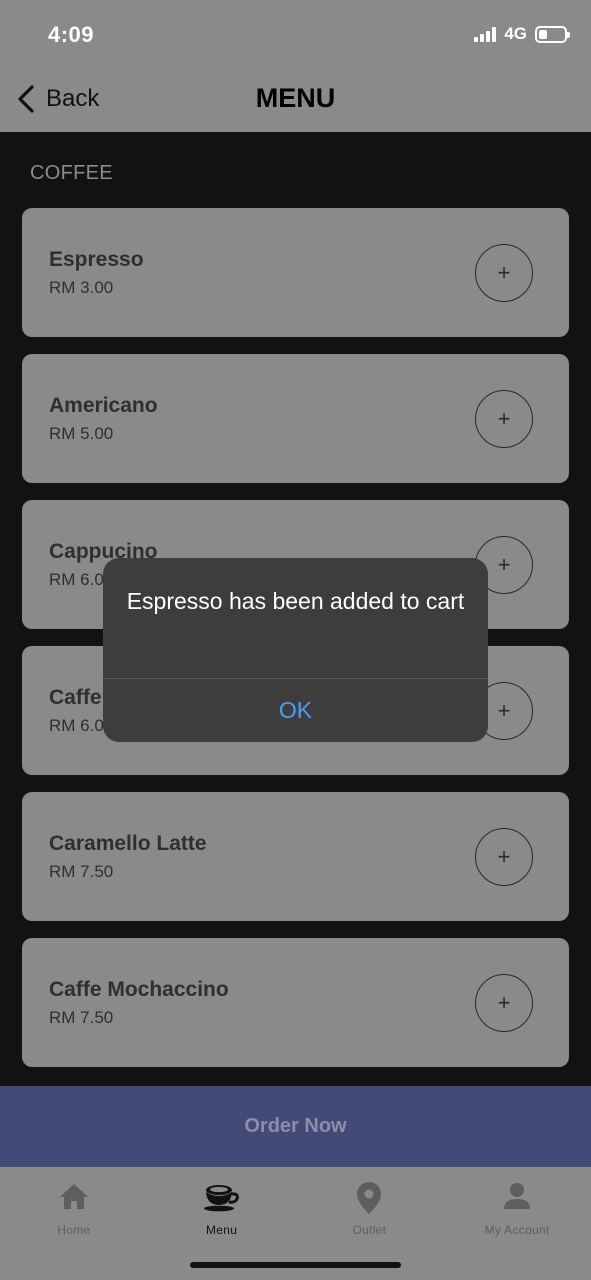 This screenshot has width=591, height=1280. Describe the element at coordinates (139, 989) in the screenshot. I see `item-name: Caffe Mochaccino` at that location.